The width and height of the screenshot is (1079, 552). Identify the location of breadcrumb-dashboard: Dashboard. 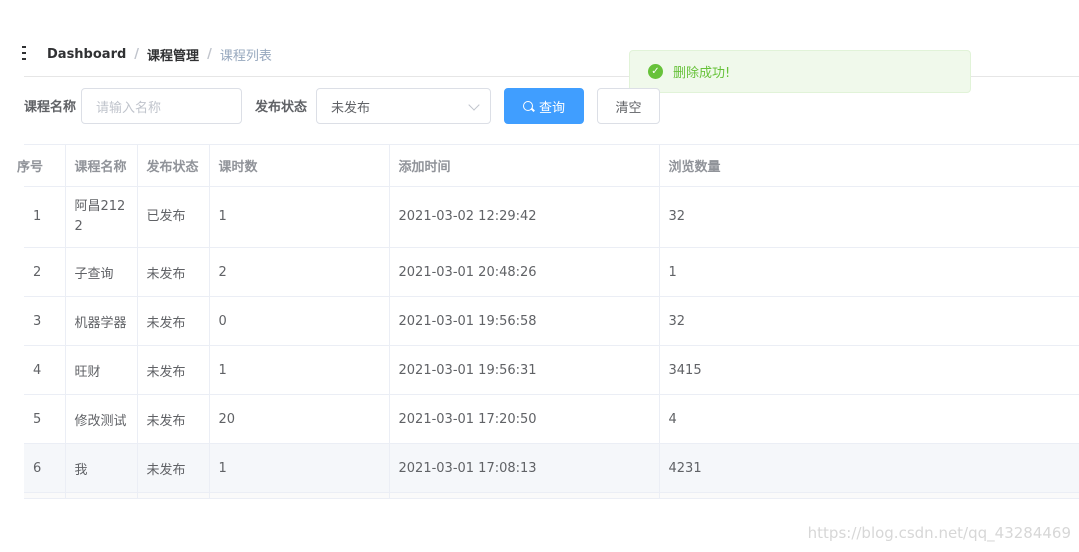
(86, 54).